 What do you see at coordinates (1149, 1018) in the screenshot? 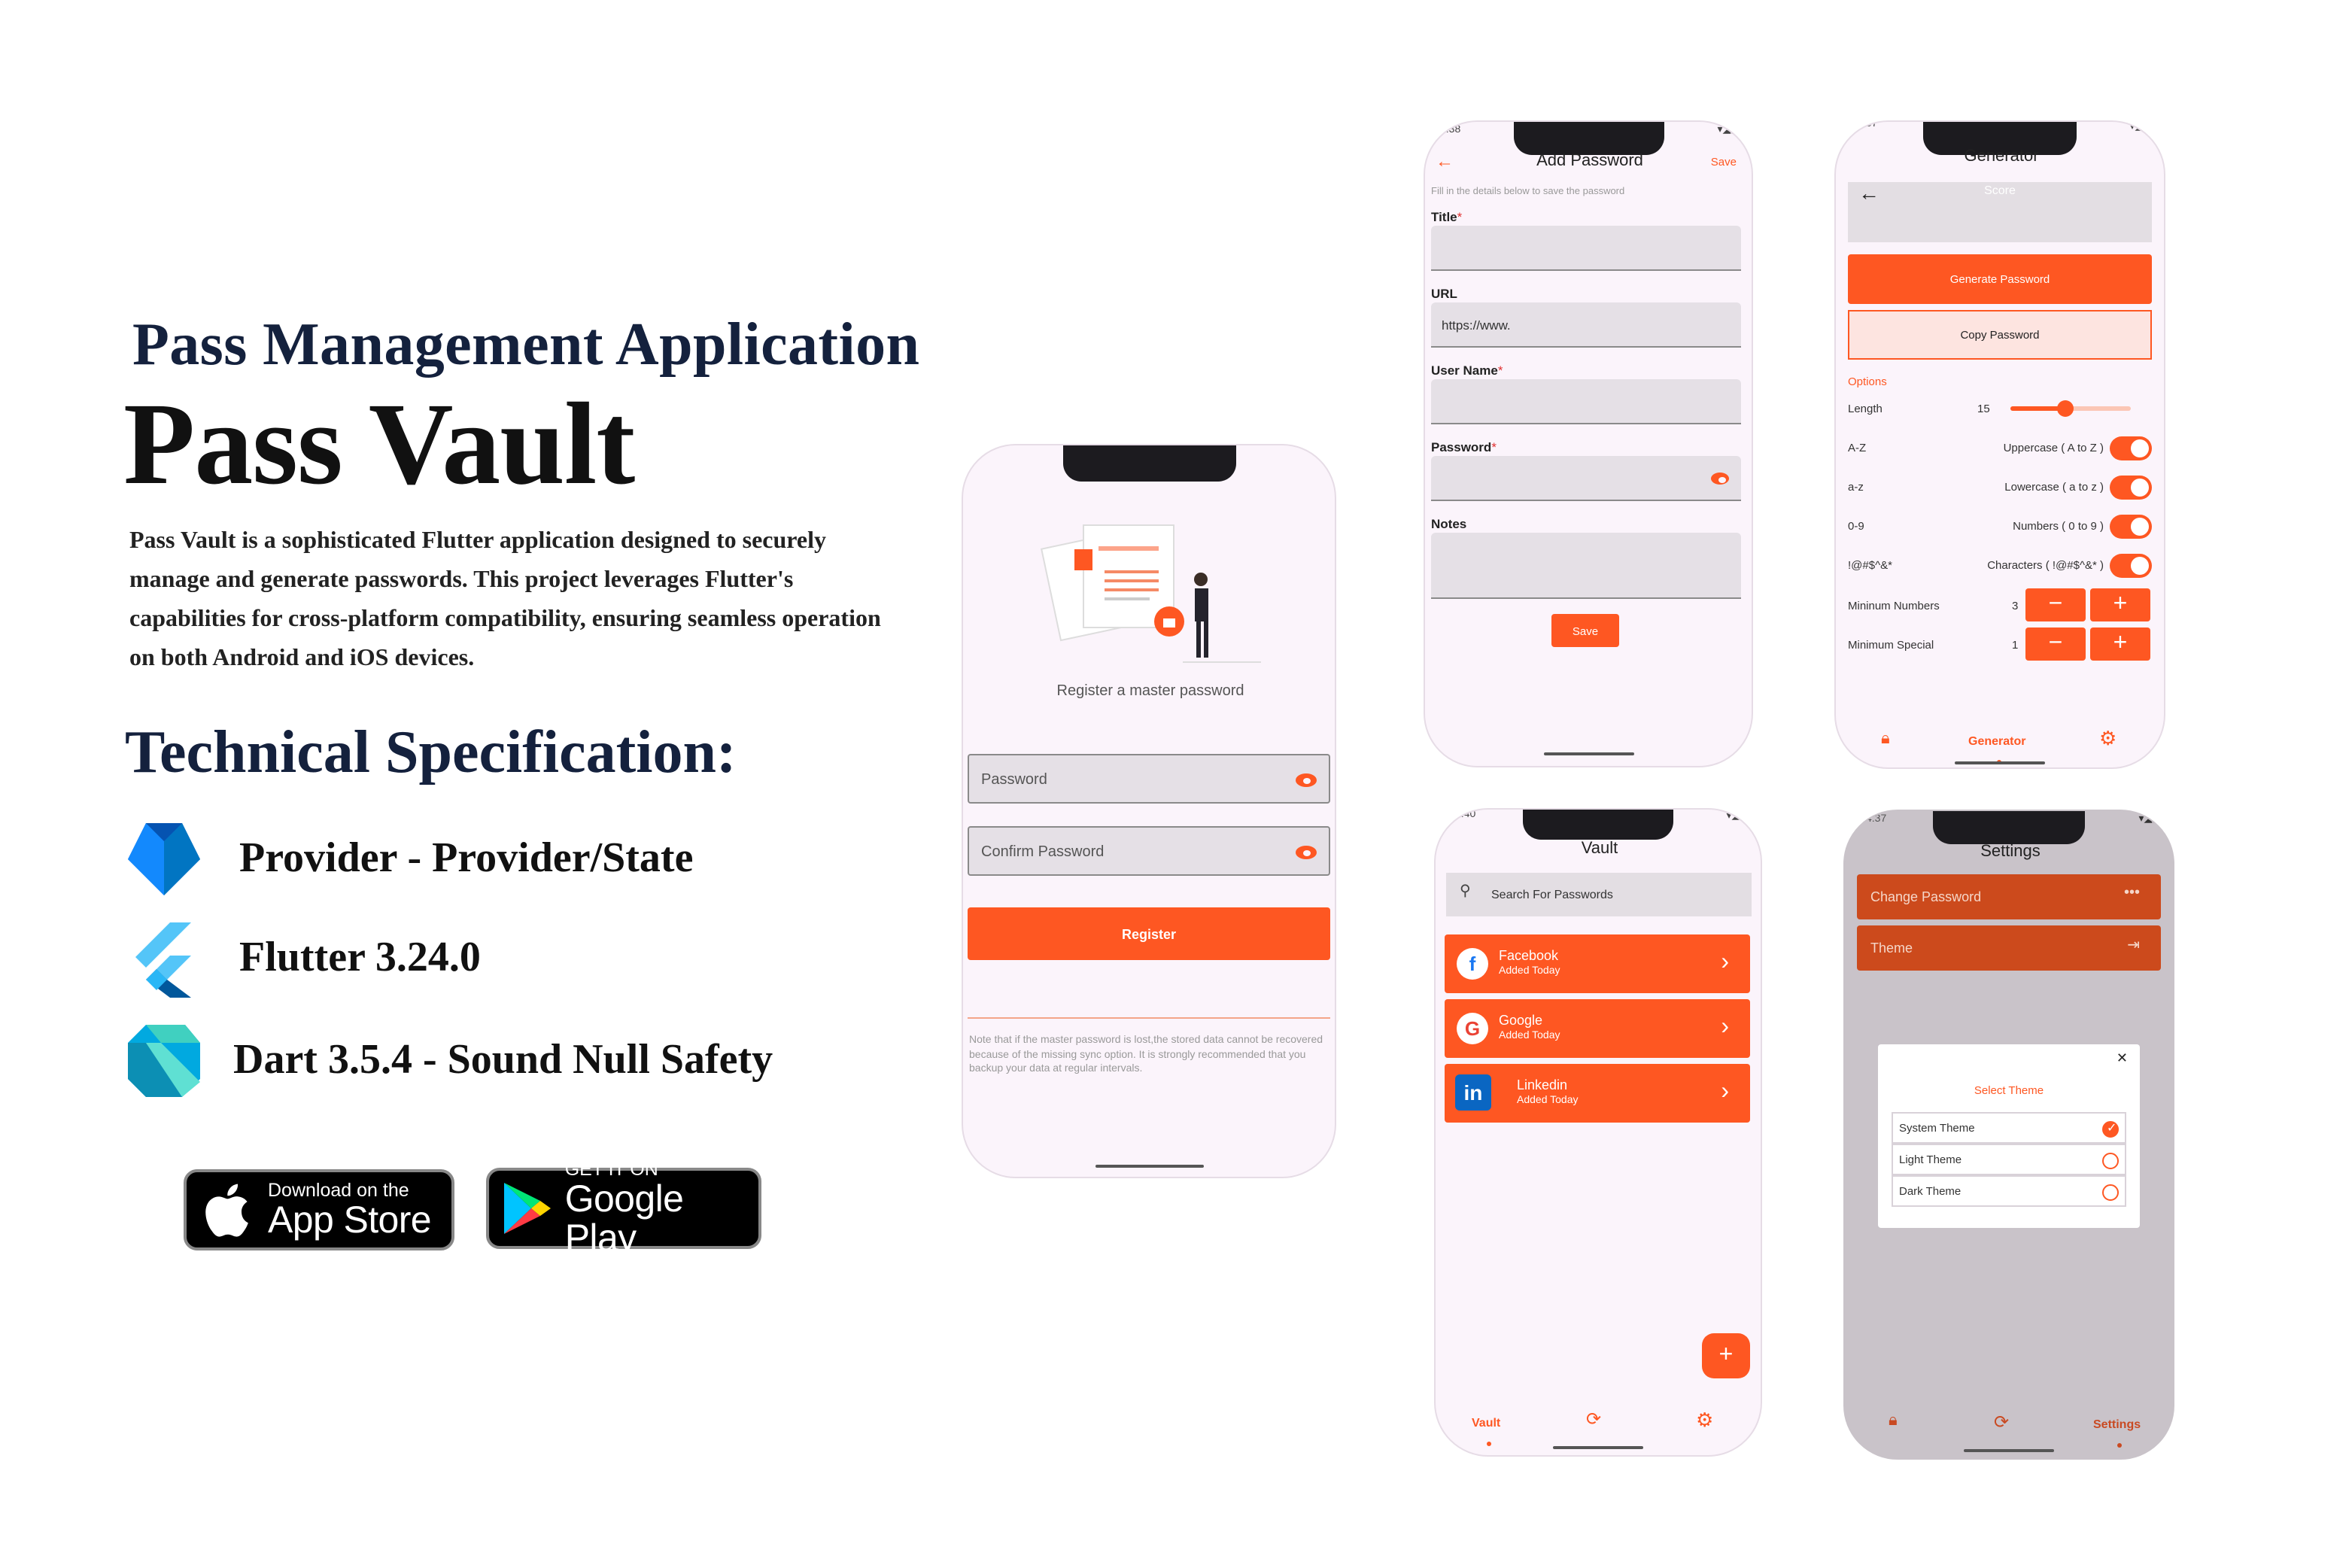
I see `divider` at bounding box center [1149, 1018].